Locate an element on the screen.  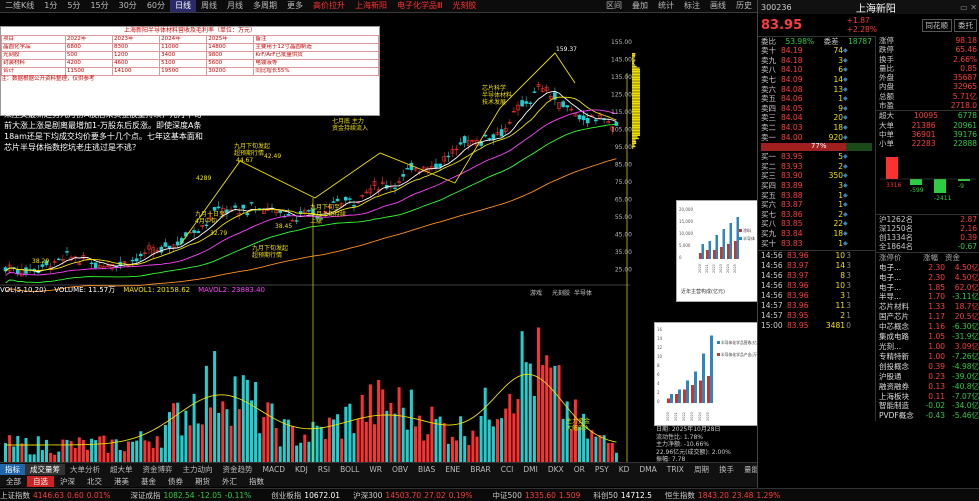
buy-order-row: 买十 83.83 1 ◆ is located at coordinates (816, 244).